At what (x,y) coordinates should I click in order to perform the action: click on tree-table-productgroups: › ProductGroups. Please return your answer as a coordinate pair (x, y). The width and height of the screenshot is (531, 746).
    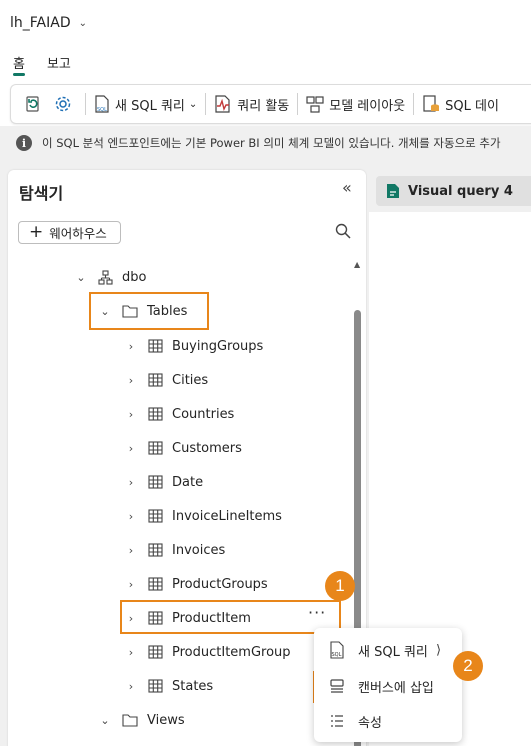
    Looking at the image, I should click on (197, 584).